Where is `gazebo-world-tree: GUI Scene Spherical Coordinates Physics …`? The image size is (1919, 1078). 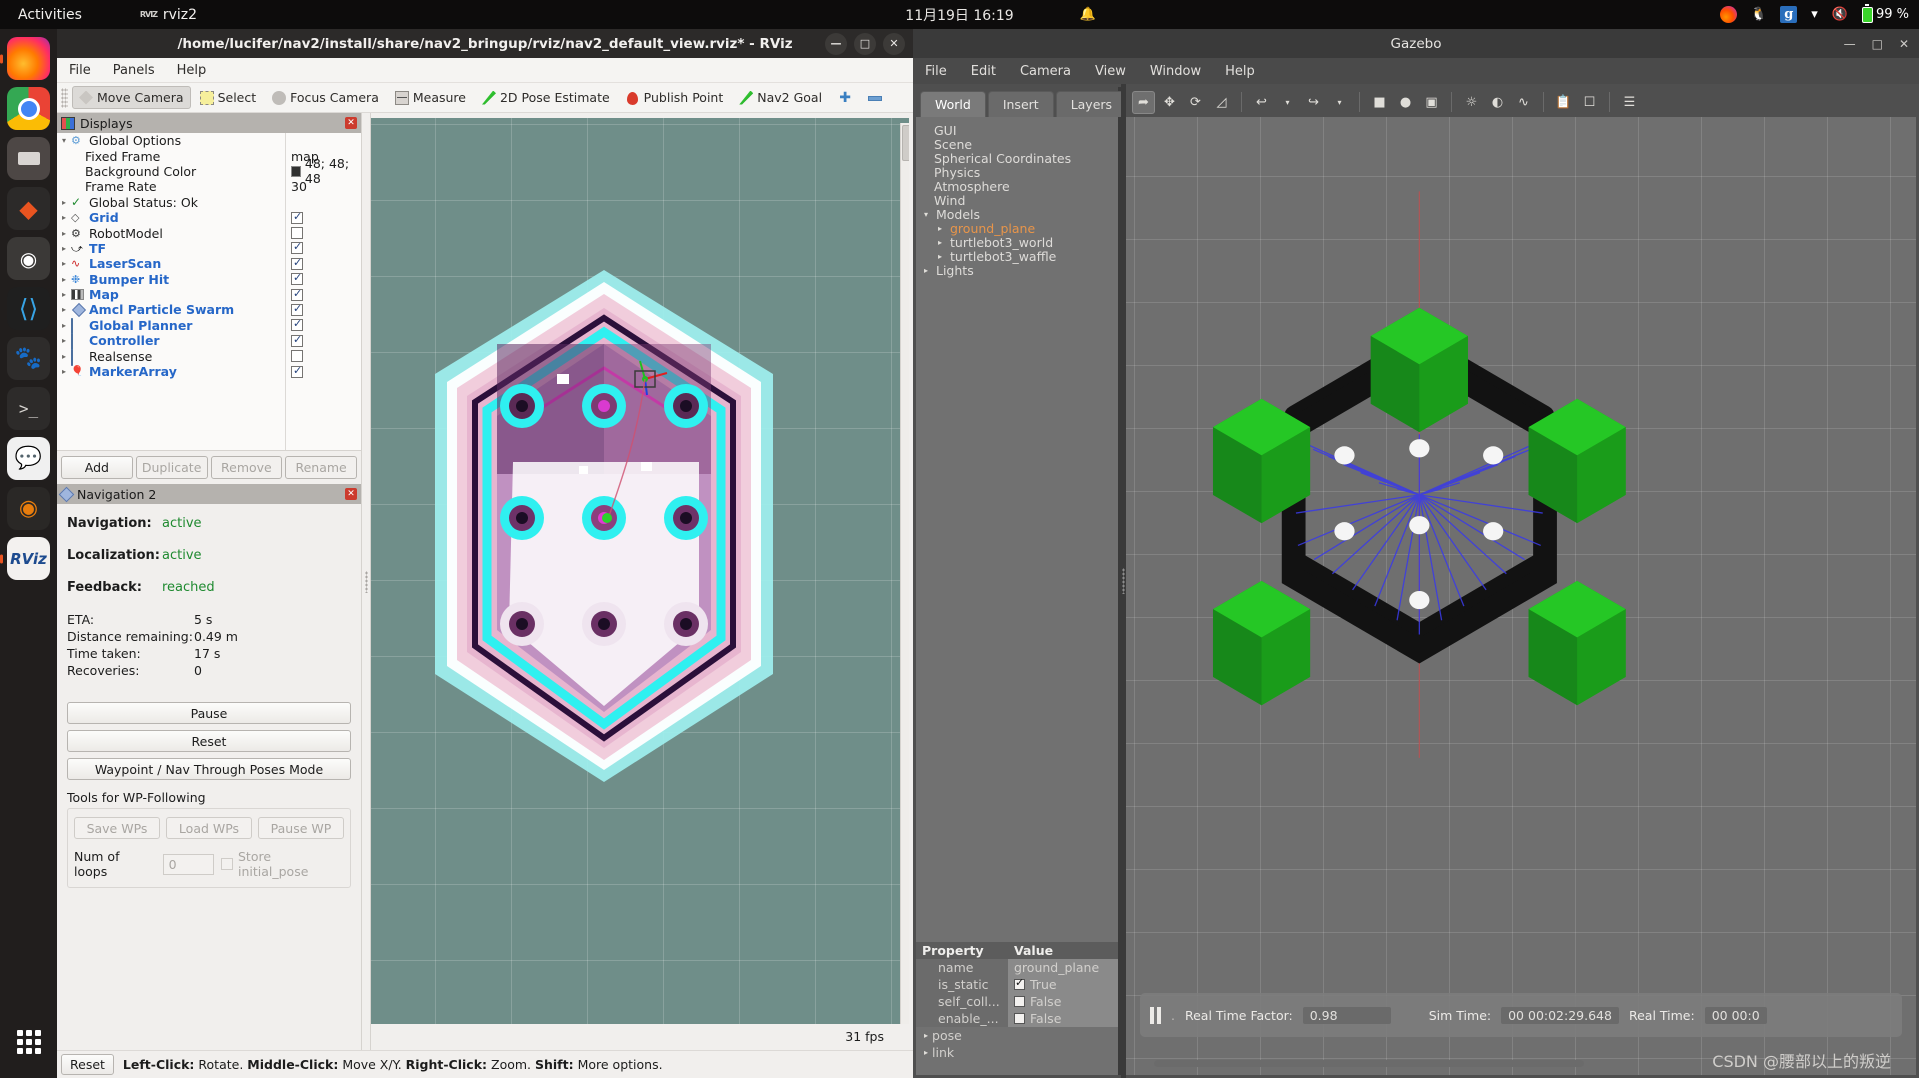 gazebo-world-tree: GUI Scene Spherical Coordinates Physics … is located at coordinates (1017, 529).